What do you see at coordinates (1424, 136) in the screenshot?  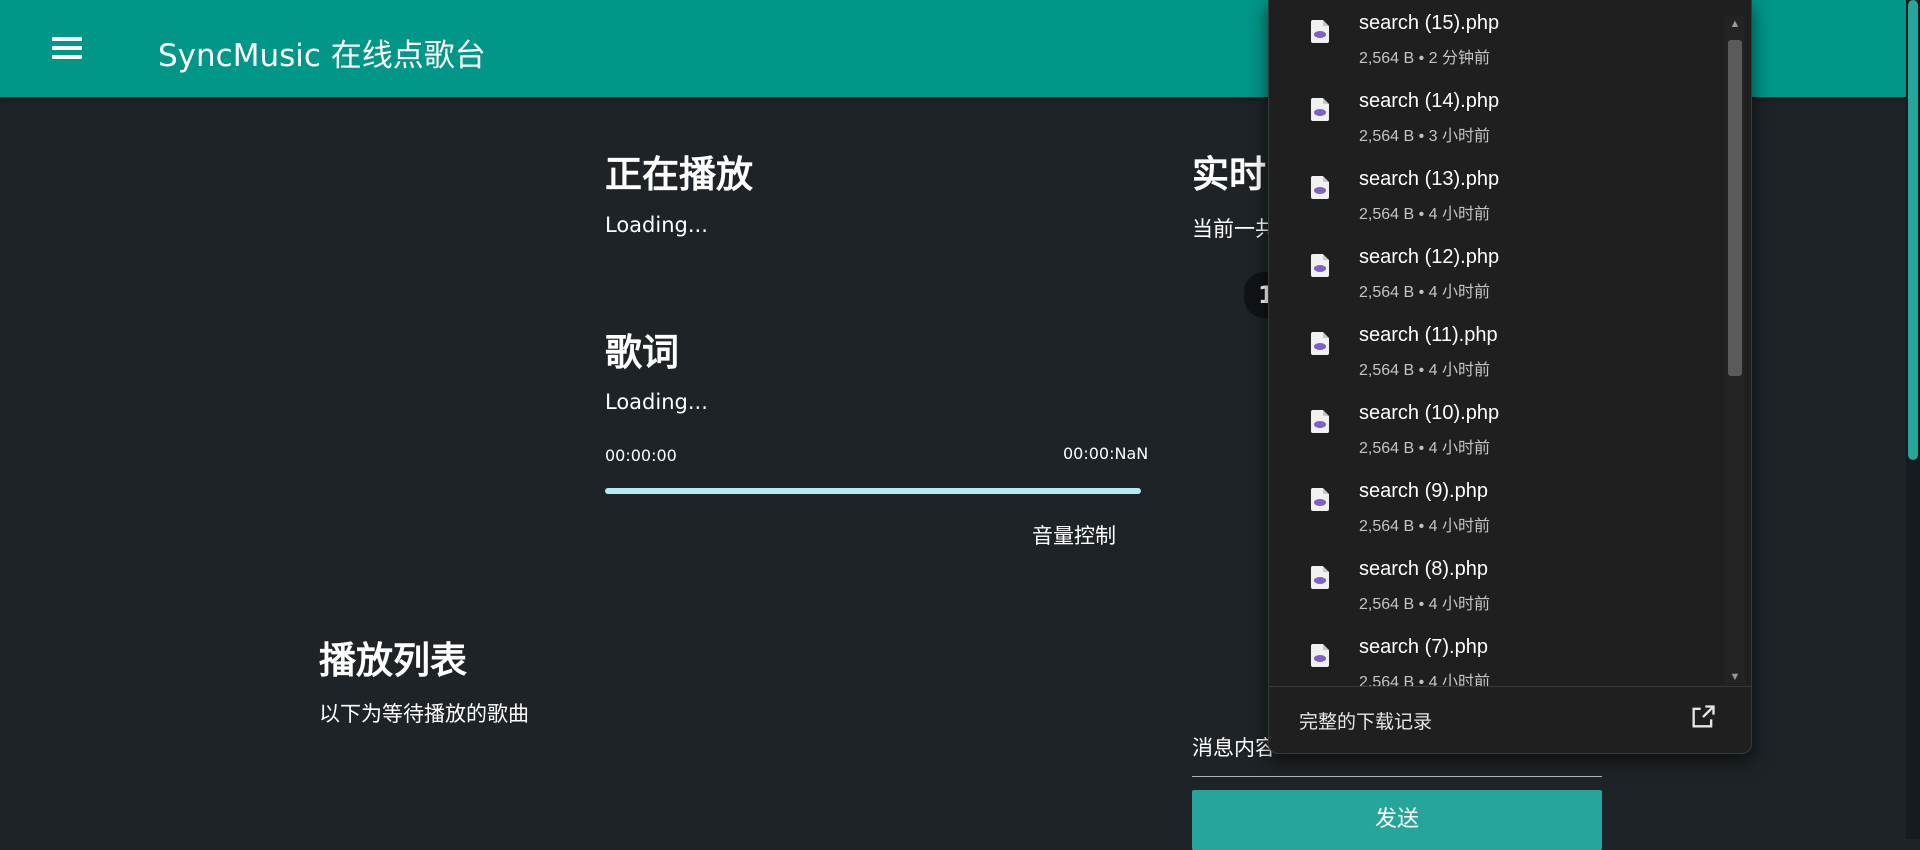 I see `download-meta: 2,564 B • 3 小时前` at bounding box center [1424, 136].